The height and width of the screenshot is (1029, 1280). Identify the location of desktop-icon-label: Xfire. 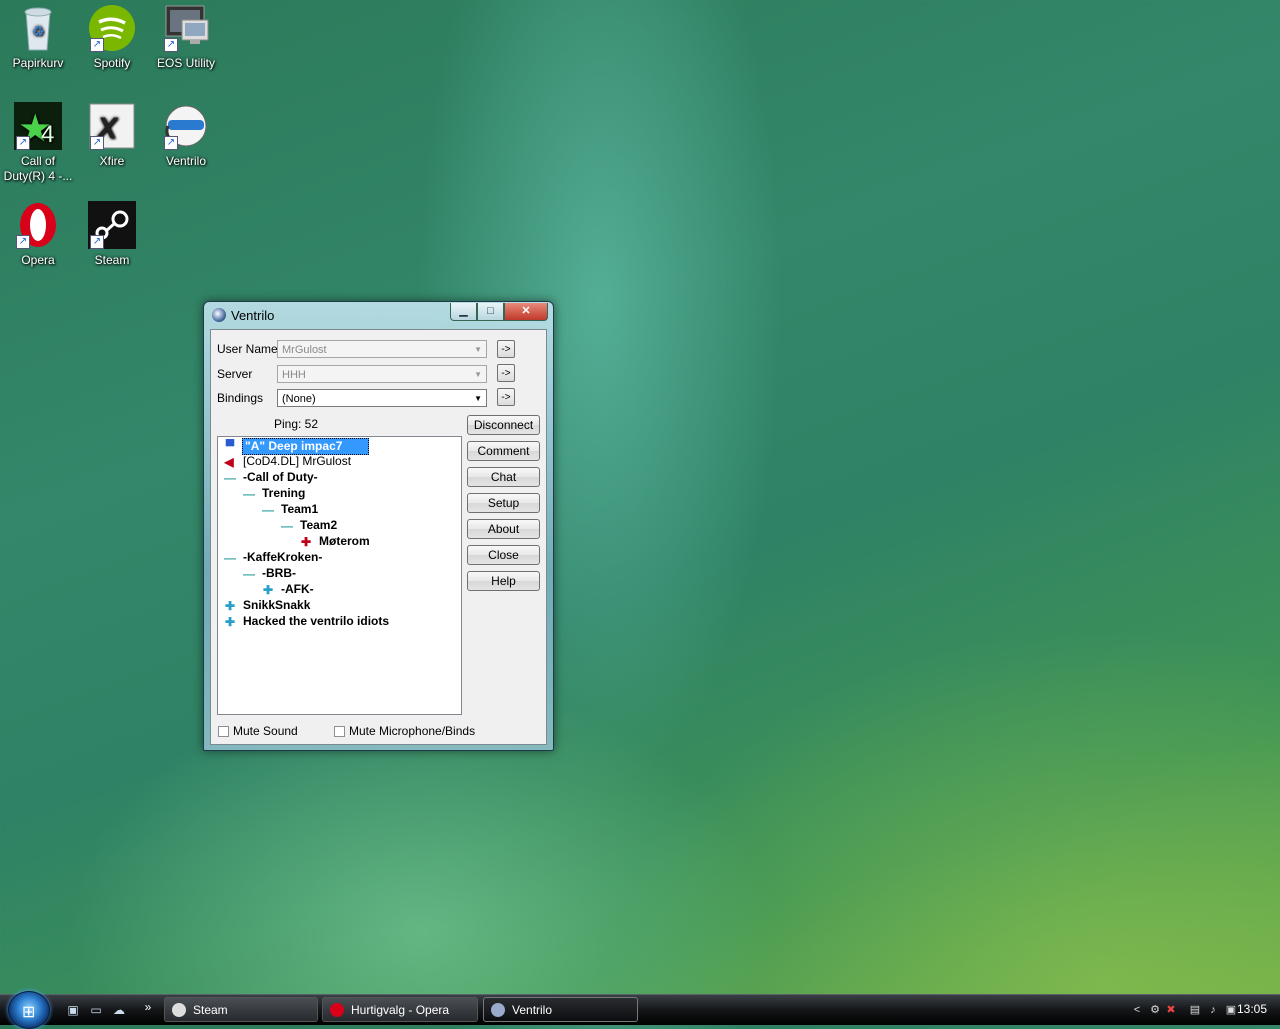
(112, 161).